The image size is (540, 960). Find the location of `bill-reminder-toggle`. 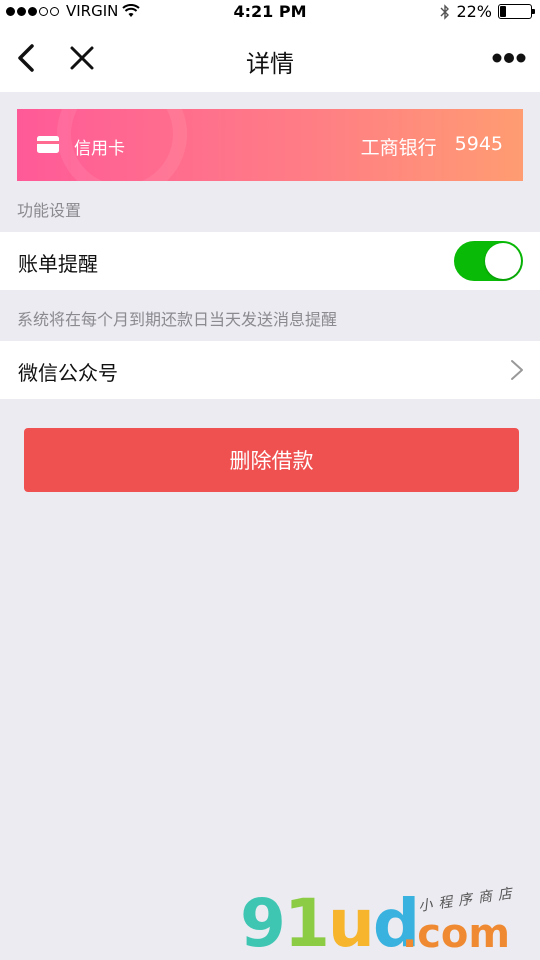

bill-reminder-toggle is located at coordinates (488, 261).